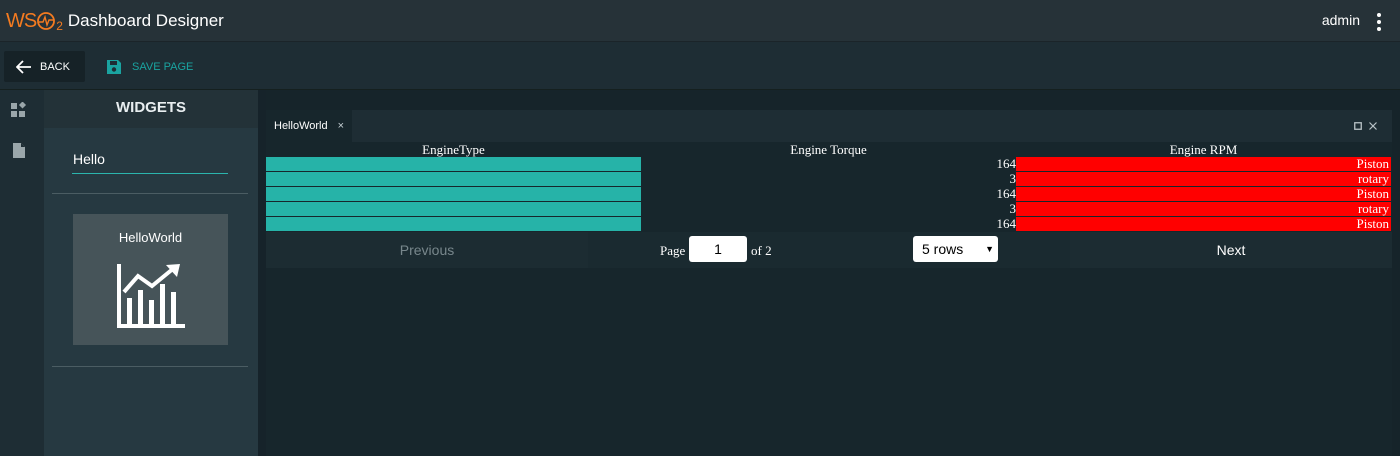  I want to click on page-number-input: 1, so click(718, 249).